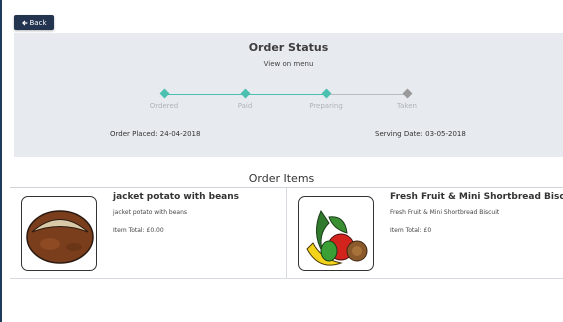 The height and width of the screenshot is (322, 563). Describe the element at coordinates (245, 106) in the screenshot. I see `step-label-paid: Paid` at that location.